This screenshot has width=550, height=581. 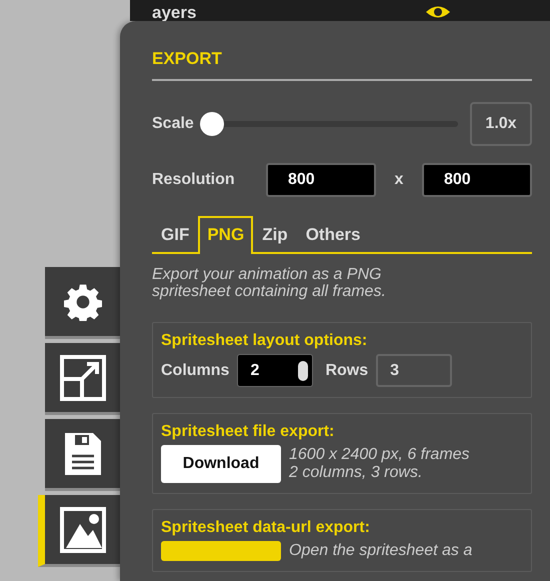 I want to click on image-icon, so click(x=83, y=529).